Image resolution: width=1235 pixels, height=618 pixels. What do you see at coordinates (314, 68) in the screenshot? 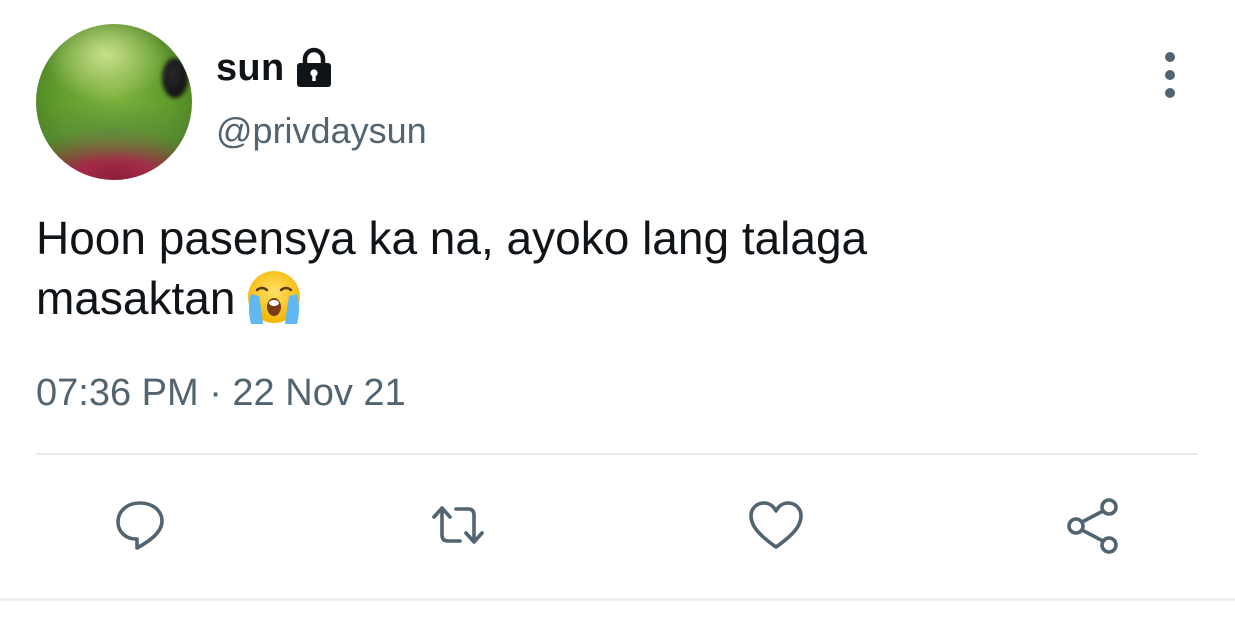
I see `lock-icon` at bounding box center [314, 68].